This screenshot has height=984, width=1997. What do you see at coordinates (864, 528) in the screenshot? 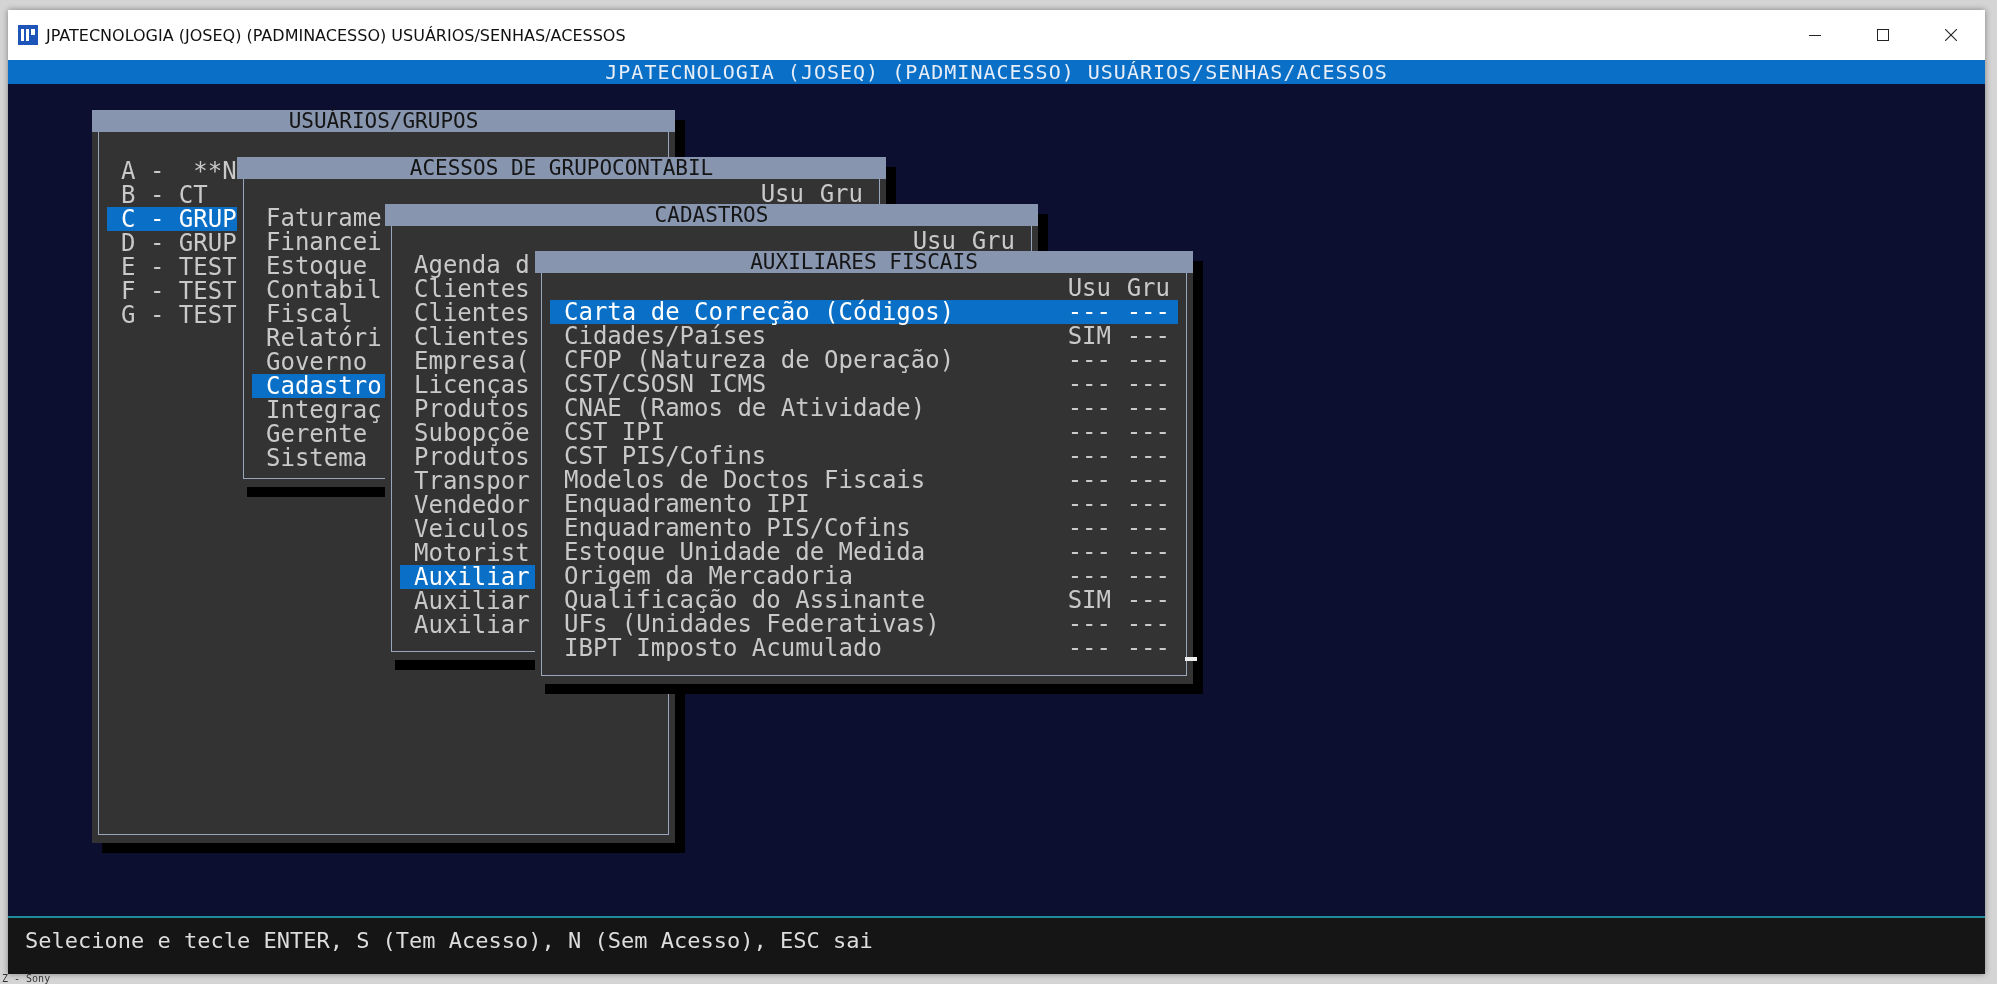
I see `menu-item: Enquadramento PIS/Cofins --- ---` at bounding box center [864, 528].